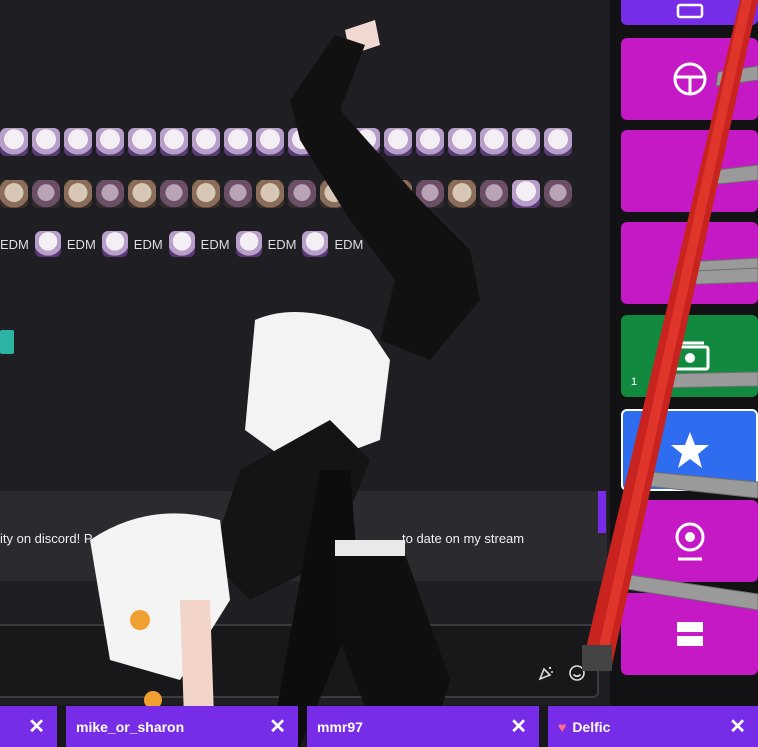 This screenshot has width=758, height=747. I want to click on chip: mike_or_sharon ✕, so click(182, 726).